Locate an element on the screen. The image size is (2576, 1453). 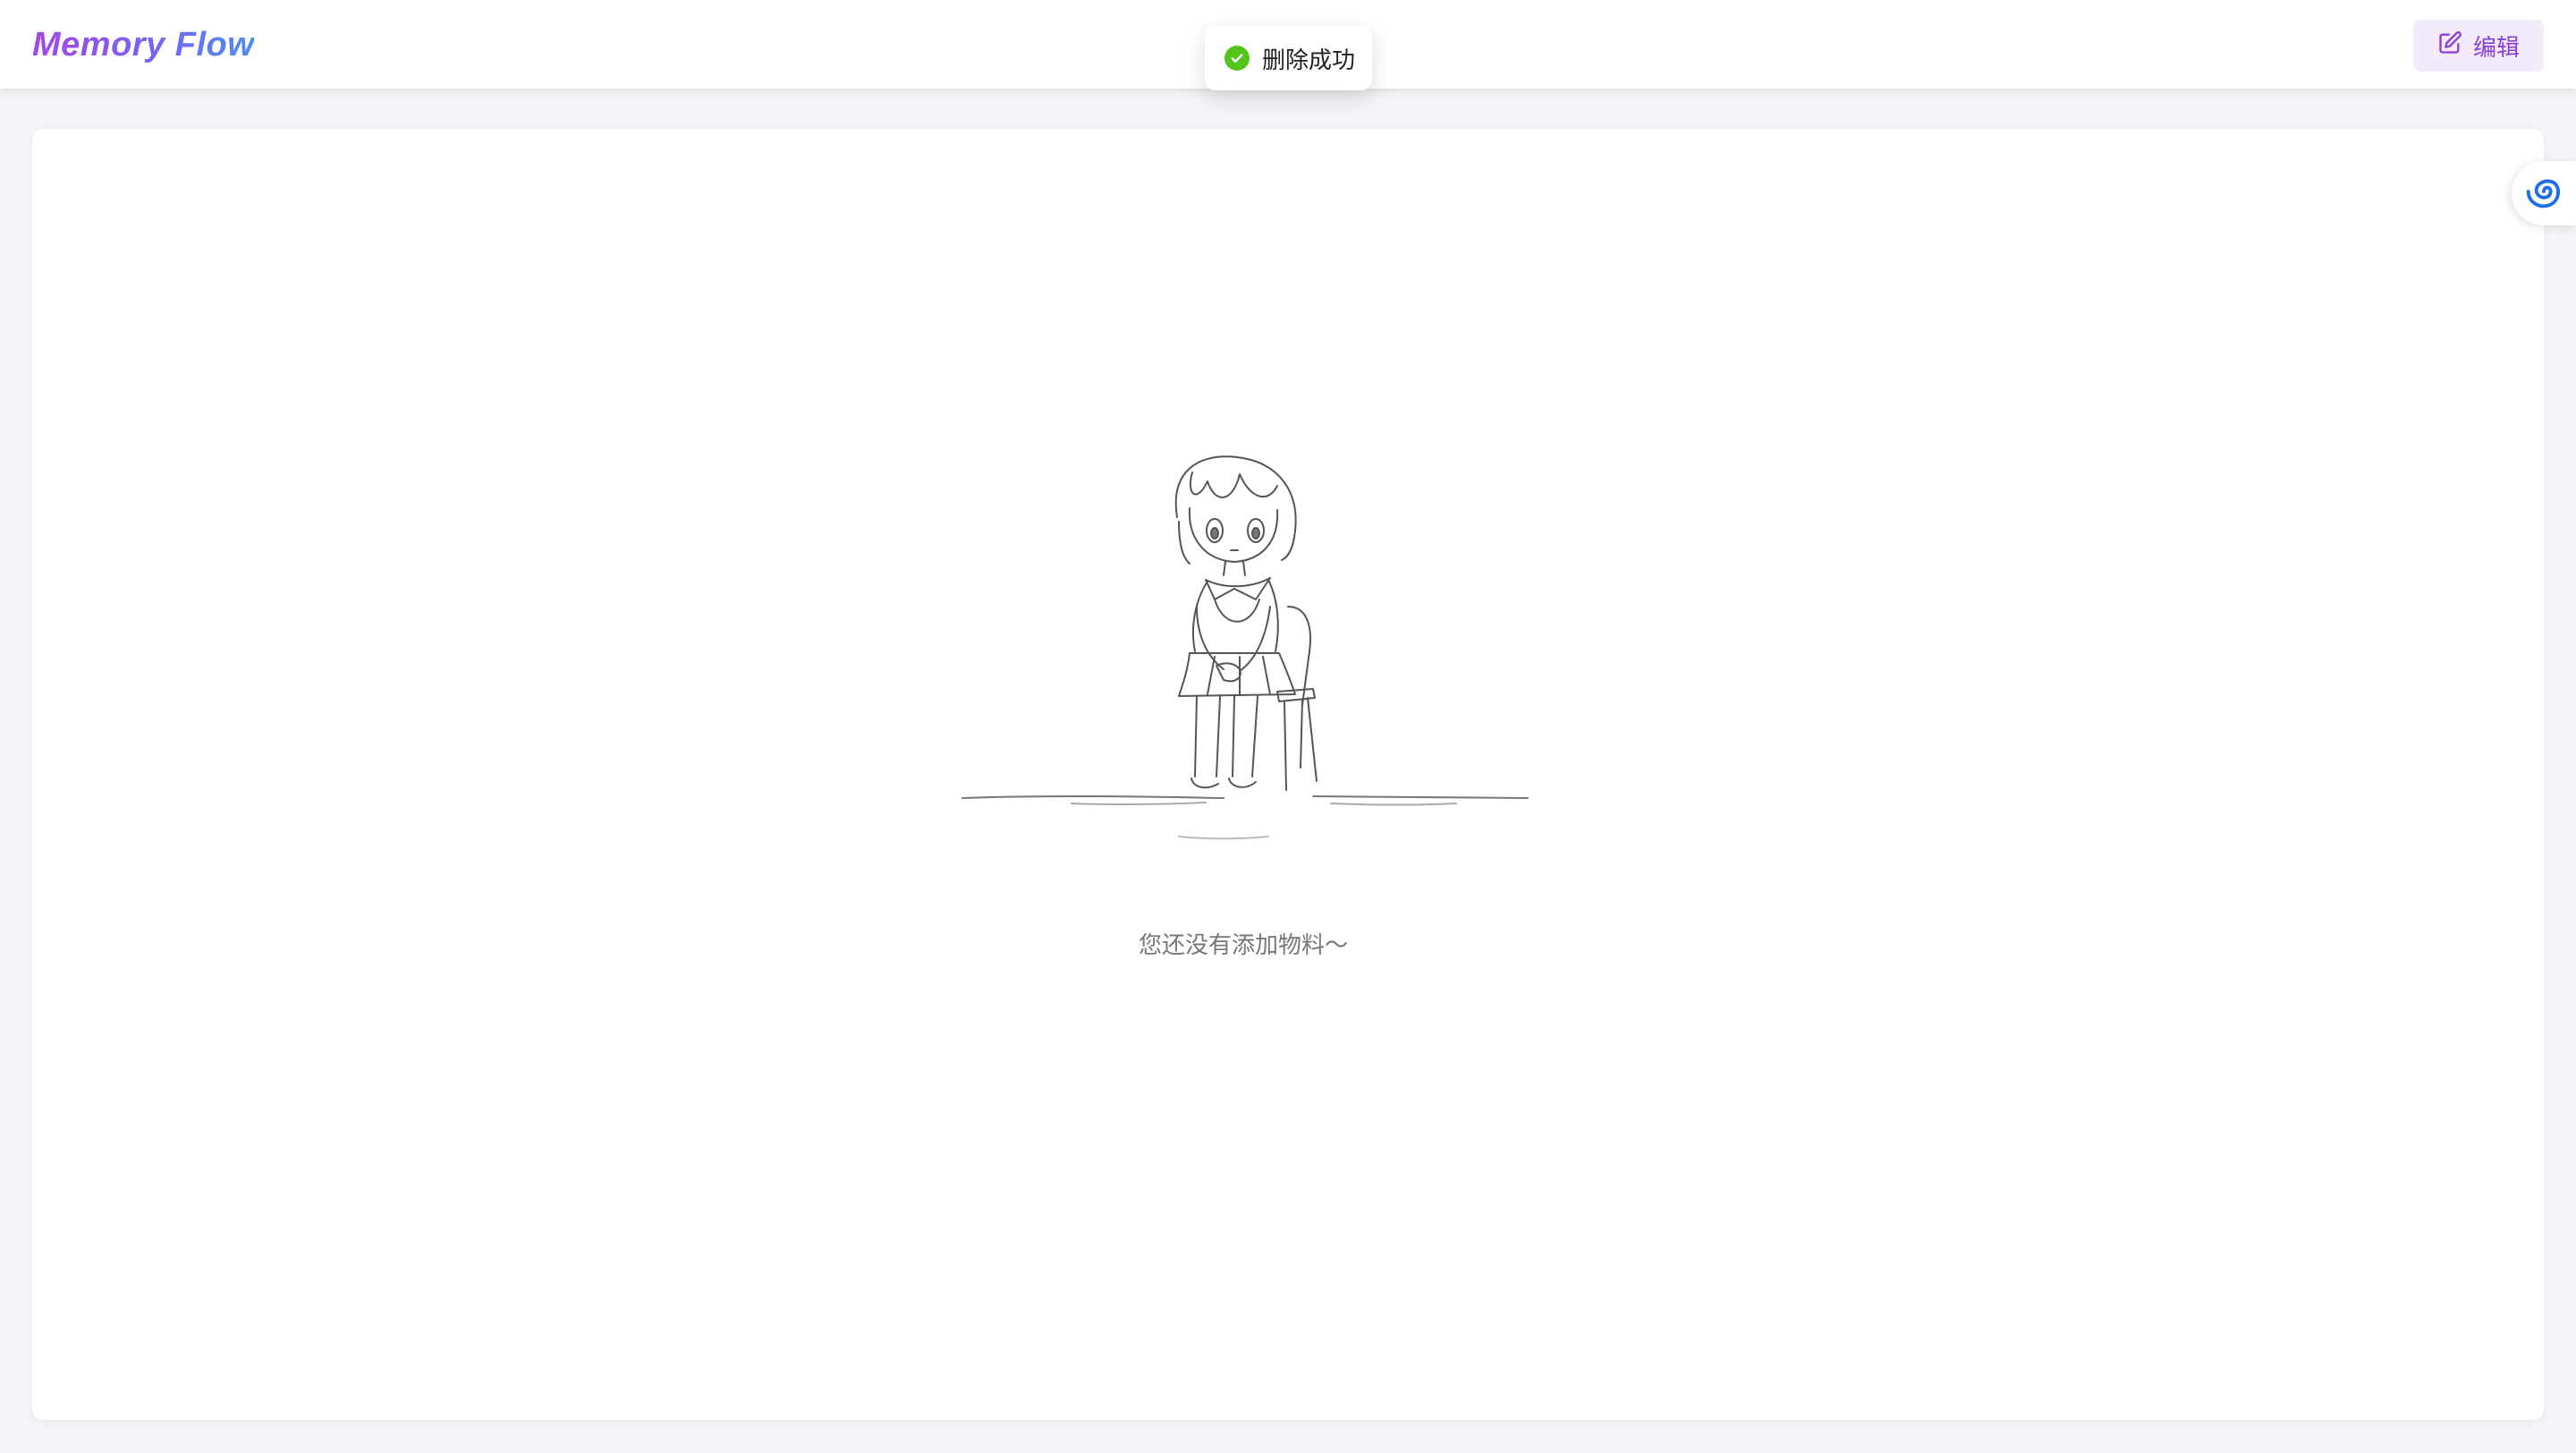
floating-assistant-button is located at coordinates (2544, 193).